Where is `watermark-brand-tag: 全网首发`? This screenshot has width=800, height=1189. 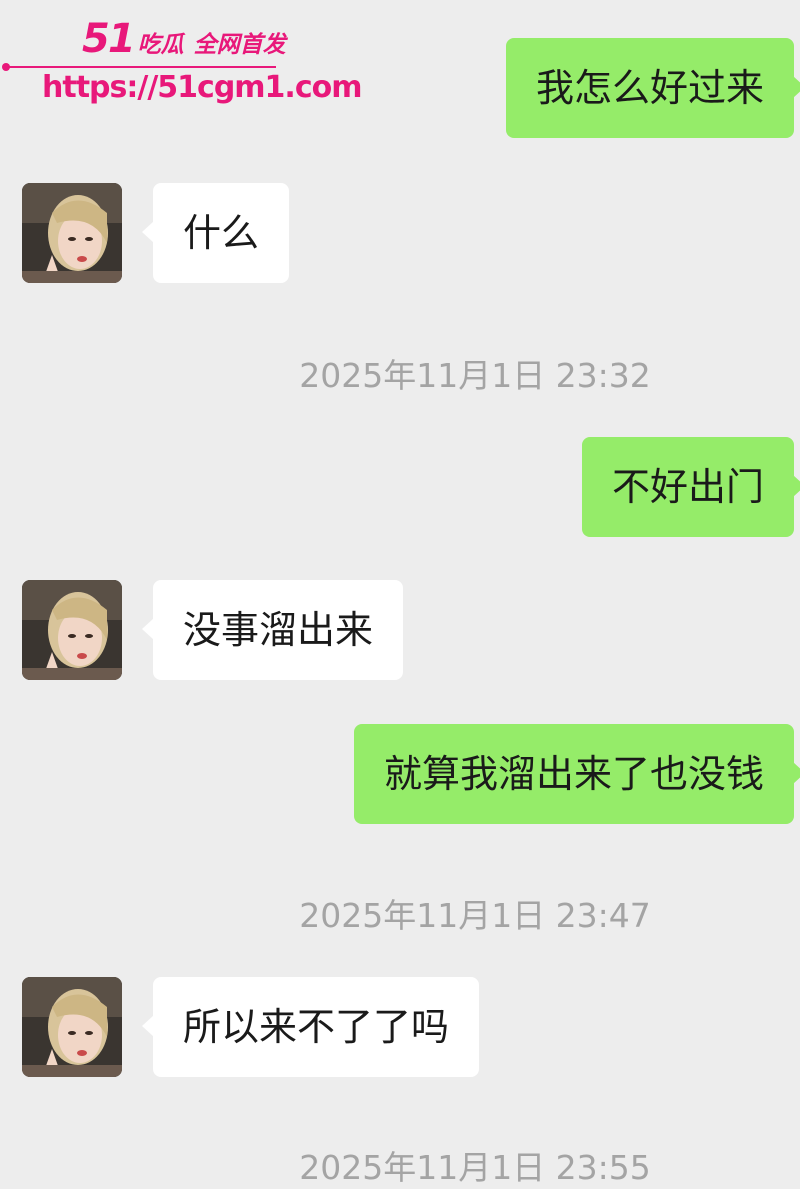
watermark-brand-tag: 全网首发 is located at coordinates (239, 45).